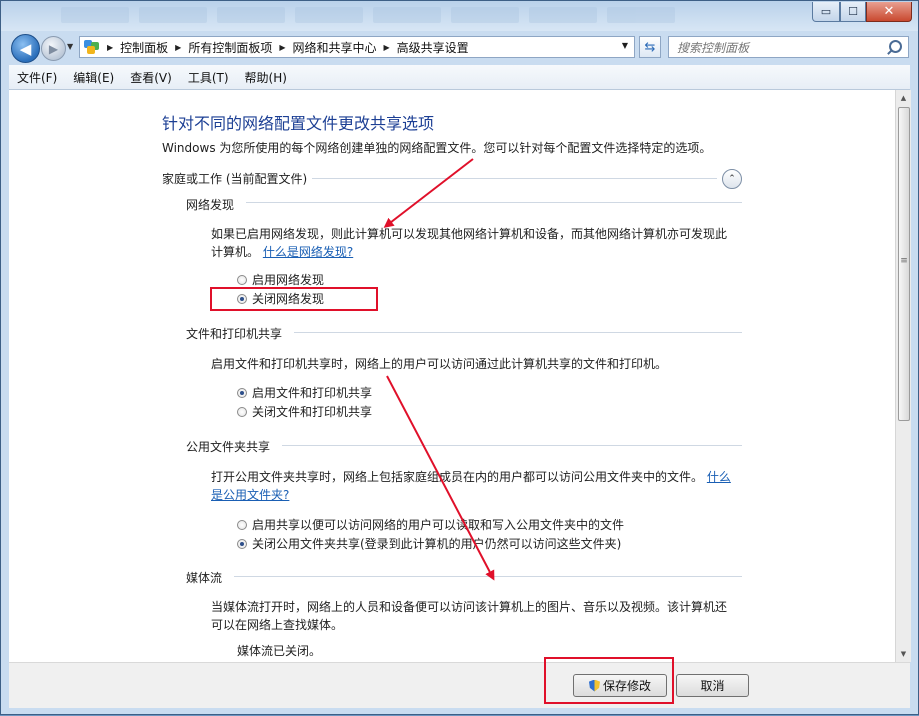 This screenshot has width=919, height=716. I want to click on radio-label: 关闭文件和打印机共享, so click(312, 412).